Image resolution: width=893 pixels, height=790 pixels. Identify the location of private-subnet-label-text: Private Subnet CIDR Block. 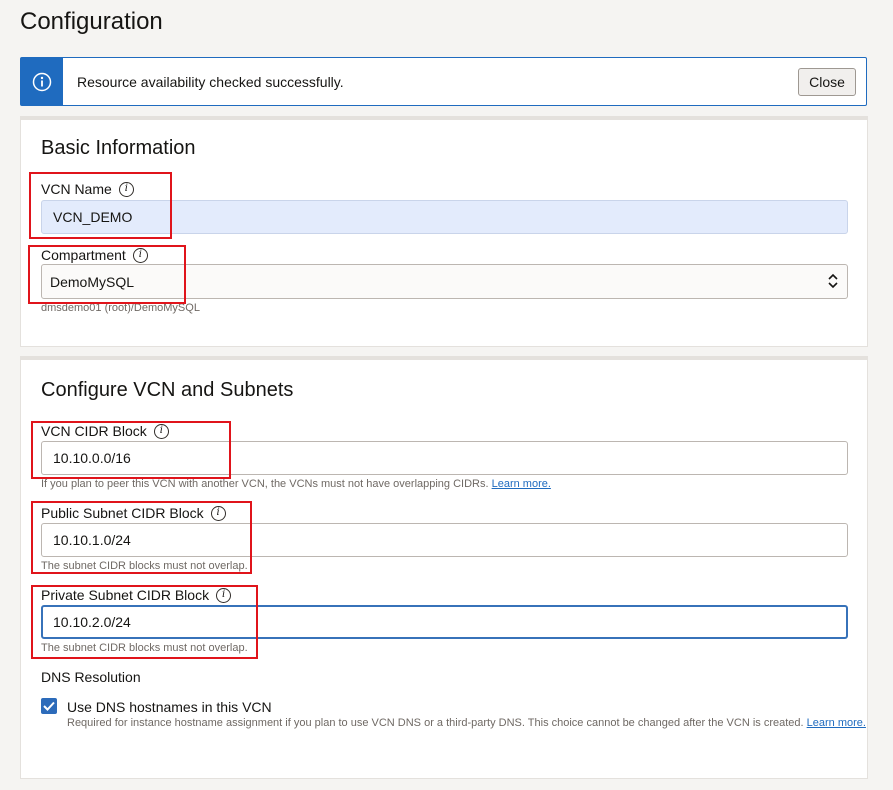
(125, 595).